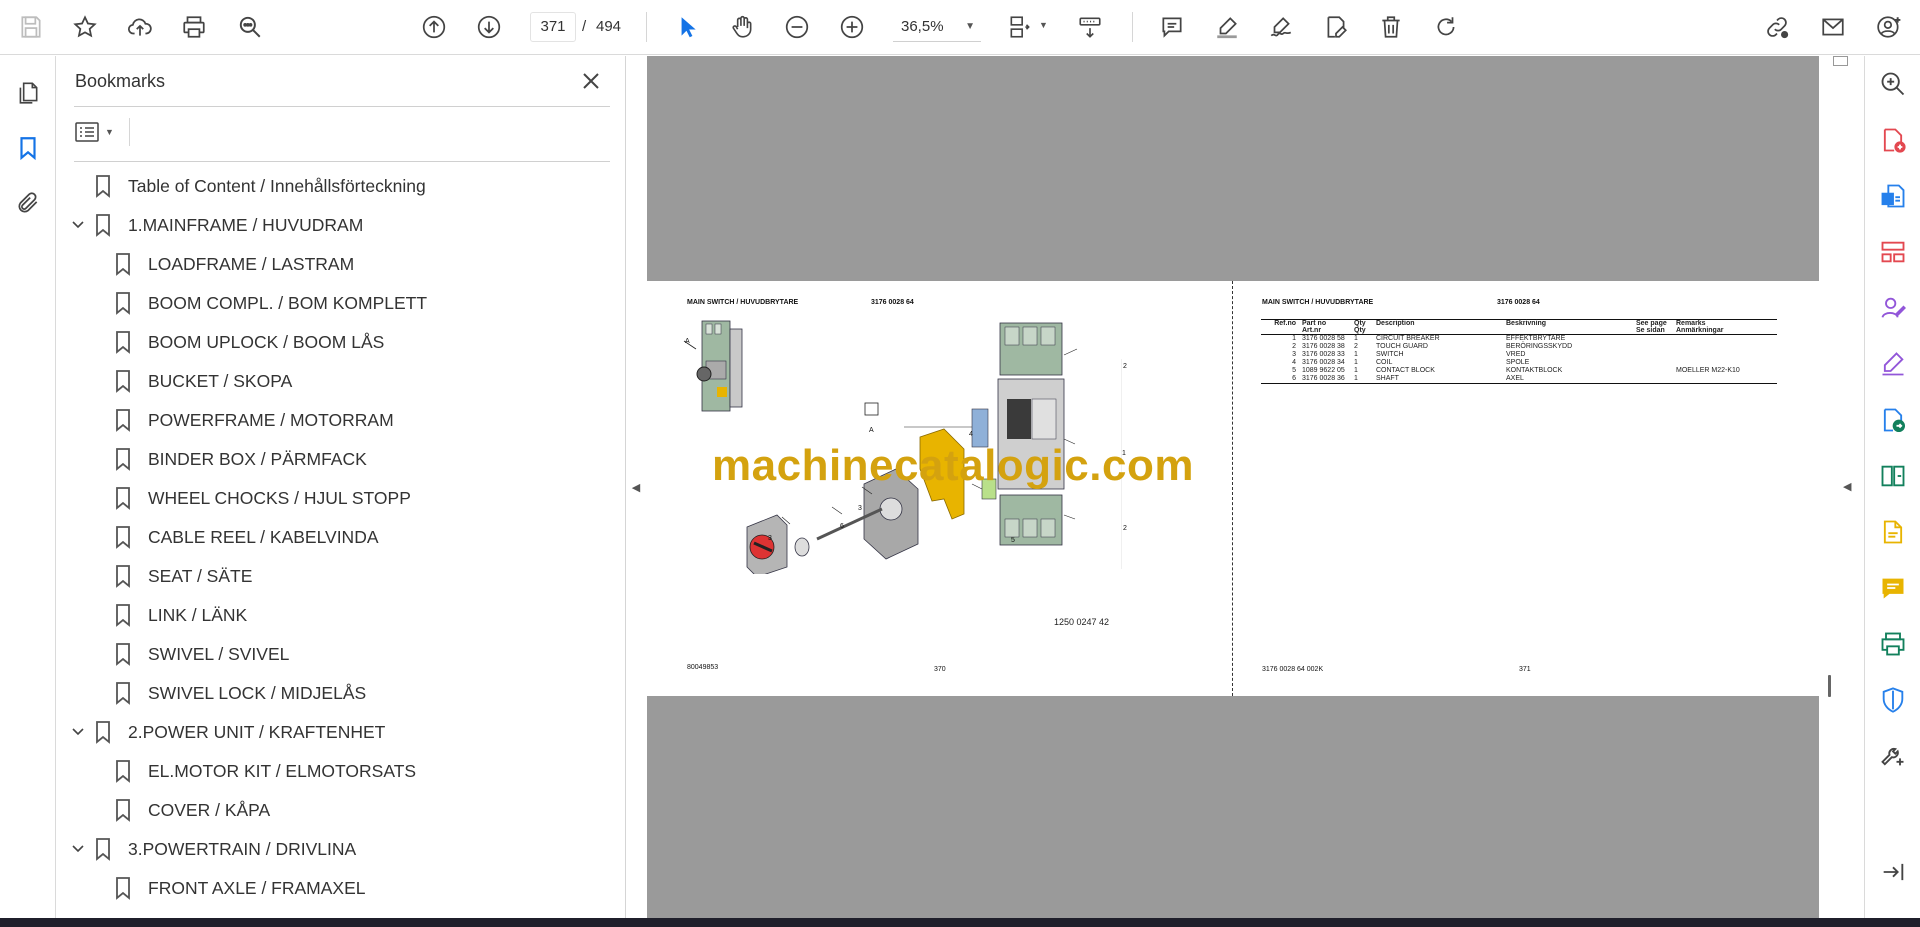 The height and width of the screenshot is (927, 1920). What do you see at coordinates (234, 264) in the screenshot?
I see `bookmark-item: LOADFRAME / LASTRAM` at bounding box center [234, 264].